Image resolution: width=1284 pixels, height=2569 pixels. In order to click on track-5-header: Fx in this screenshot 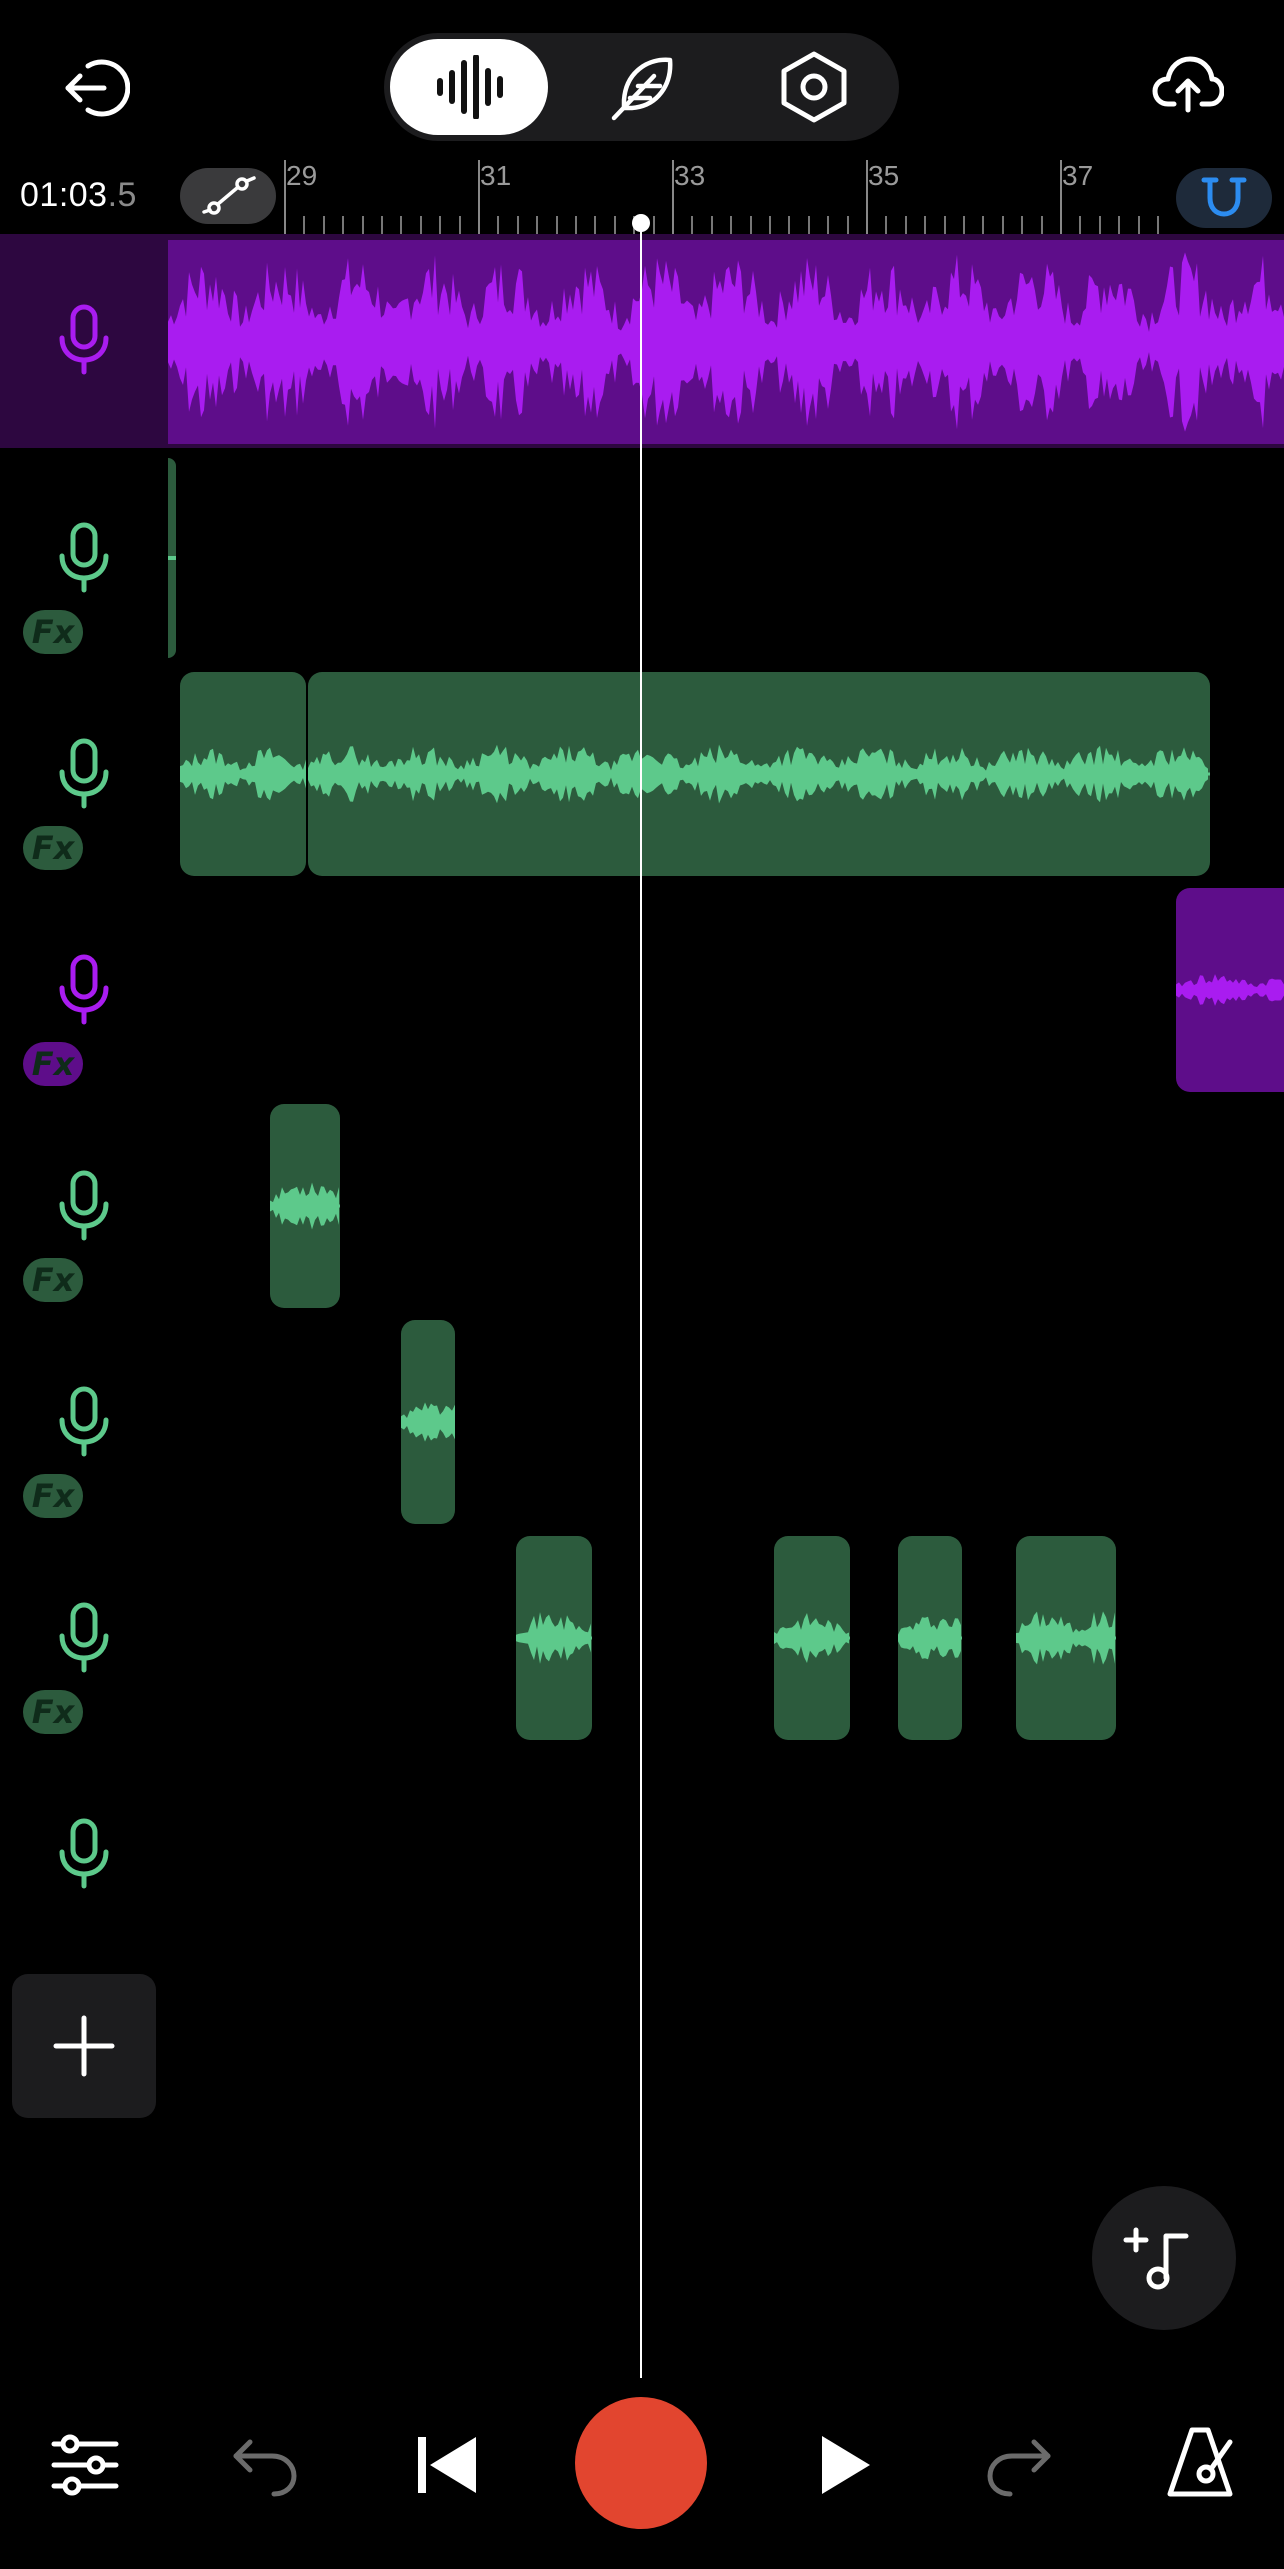, I will do `click(84, 1206)`.